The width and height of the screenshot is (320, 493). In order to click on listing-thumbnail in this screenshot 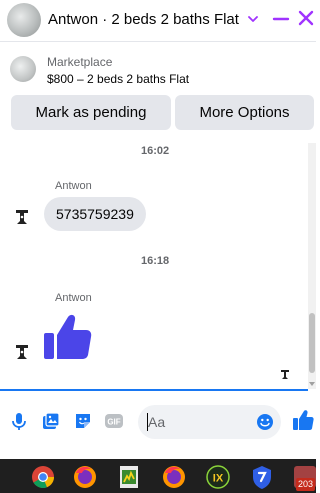, I will do `click(23, 69)`.